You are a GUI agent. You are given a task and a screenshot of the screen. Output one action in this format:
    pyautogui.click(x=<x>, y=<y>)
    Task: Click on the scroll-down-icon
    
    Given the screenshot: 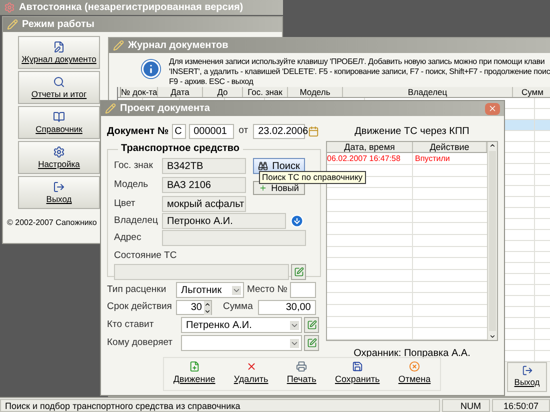 What is the action you would take?
    pyautogui.click(x=492, y=336)
    